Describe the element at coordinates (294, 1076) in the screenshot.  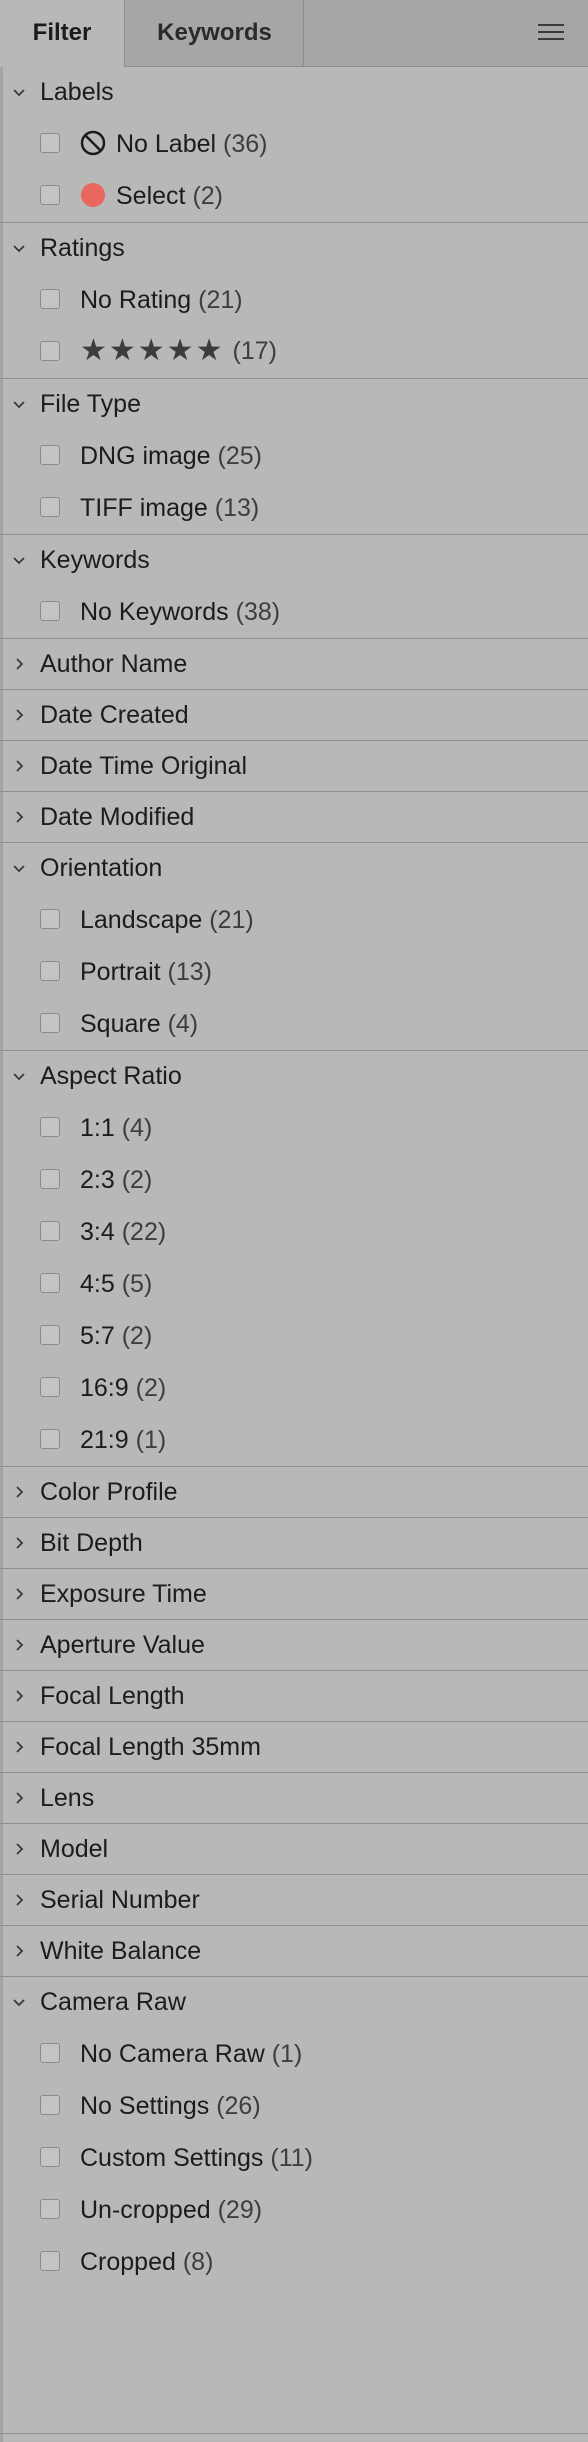
I see `section-header-aspect-ratio: Aspect Ratio` at that location.